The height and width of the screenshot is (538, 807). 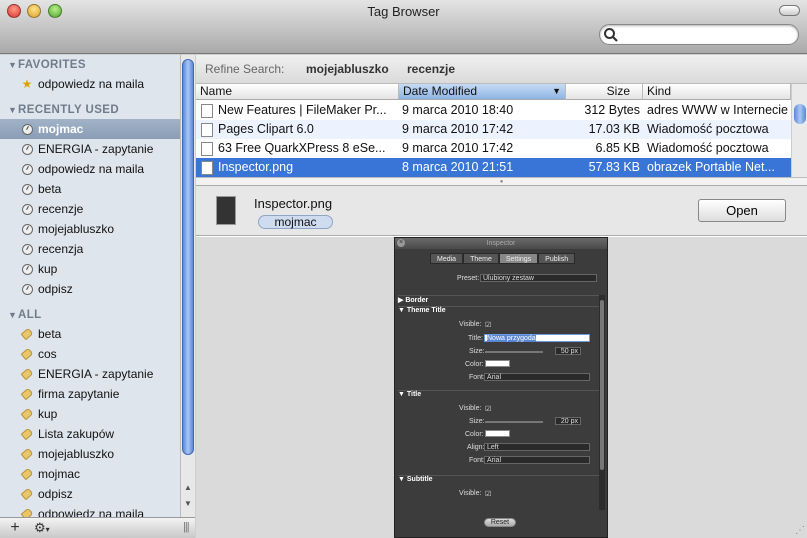 What do you see at coordinates (789, 10) in the screenshot?
I see `toolbar-toggle-button` at bounding box center [789, 10].